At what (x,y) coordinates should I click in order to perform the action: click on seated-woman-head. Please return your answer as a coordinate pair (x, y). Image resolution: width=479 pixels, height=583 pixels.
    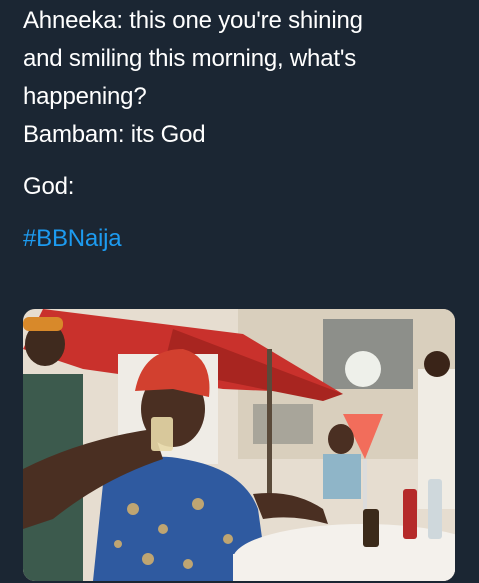
    Looking at the image, I should click on (341, 439).